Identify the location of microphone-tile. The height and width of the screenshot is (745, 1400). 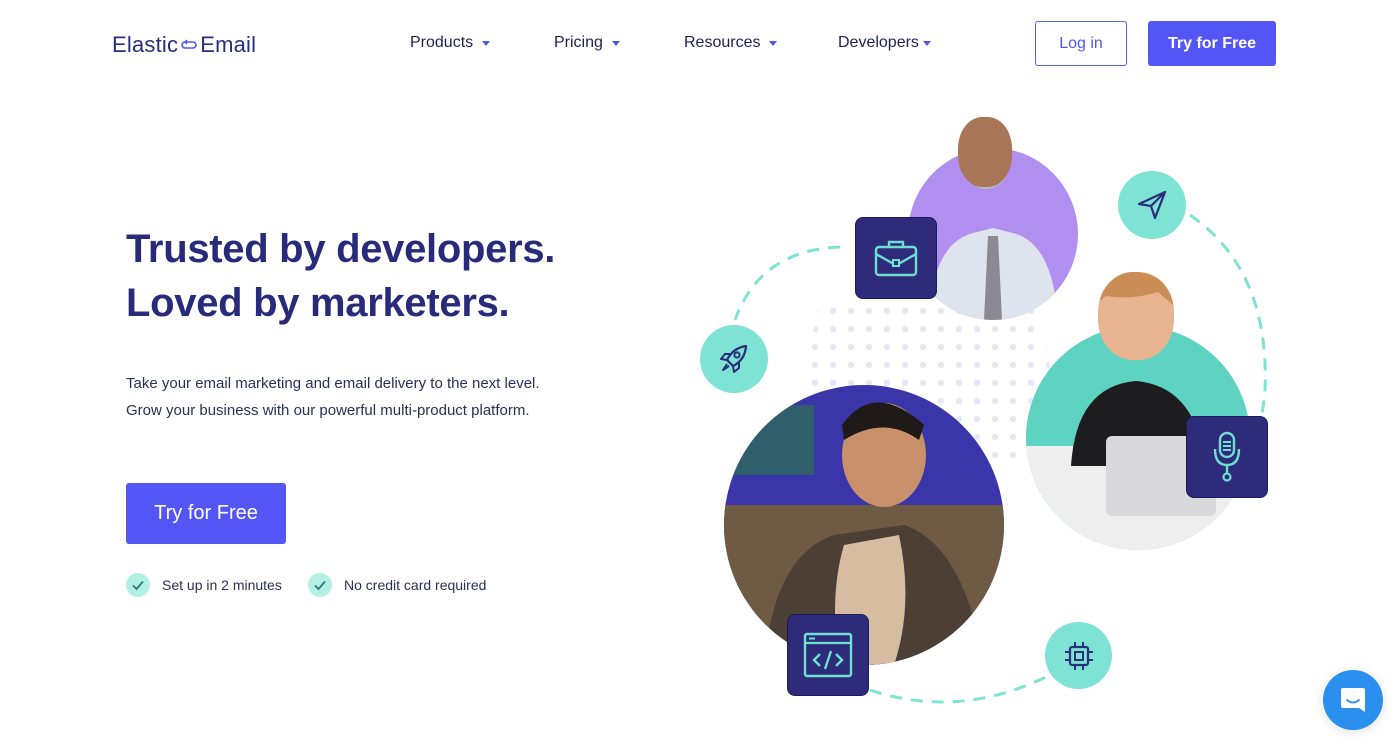
(1227, 457).